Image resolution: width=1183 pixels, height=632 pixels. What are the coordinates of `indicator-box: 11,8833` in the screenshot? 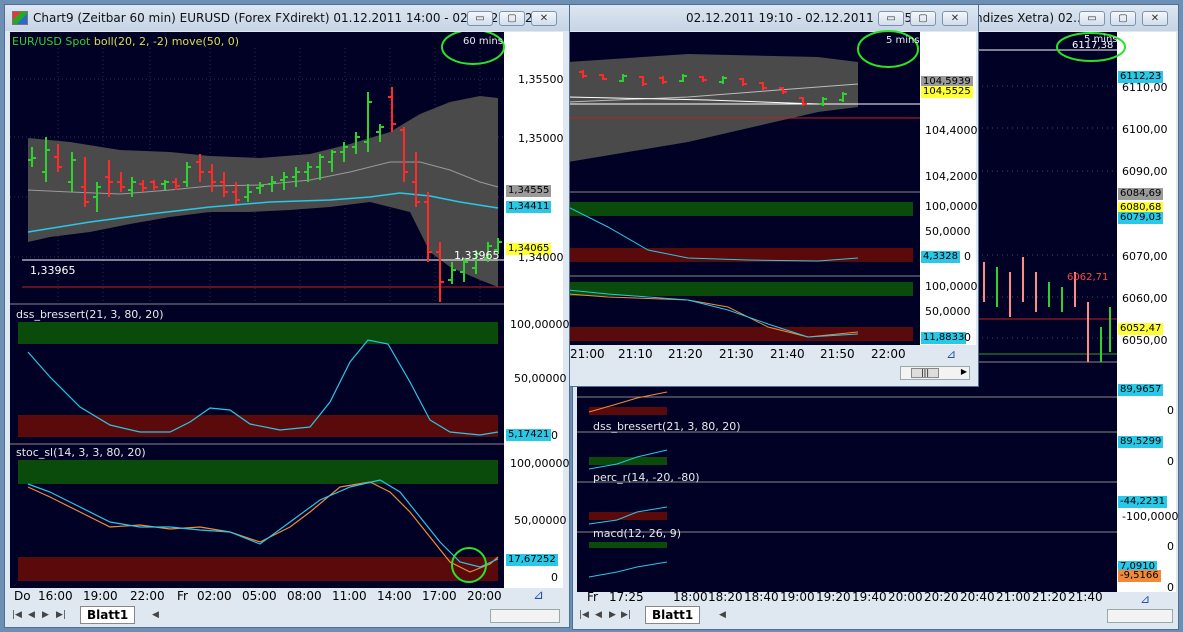 It's located at (944, 338).